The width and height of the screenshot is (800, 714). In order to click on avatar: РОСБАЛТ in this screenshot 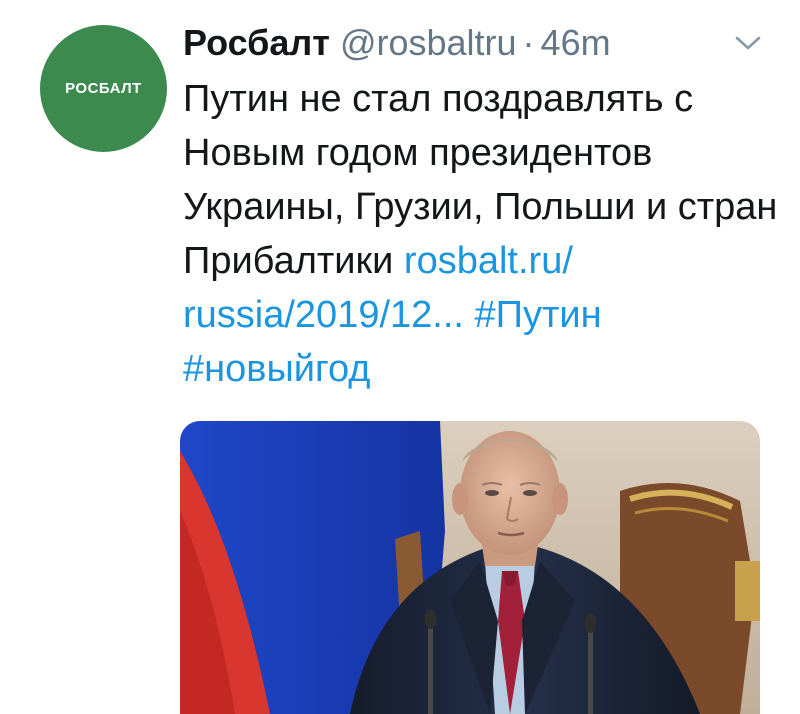, I will do `click(103, 88)`.